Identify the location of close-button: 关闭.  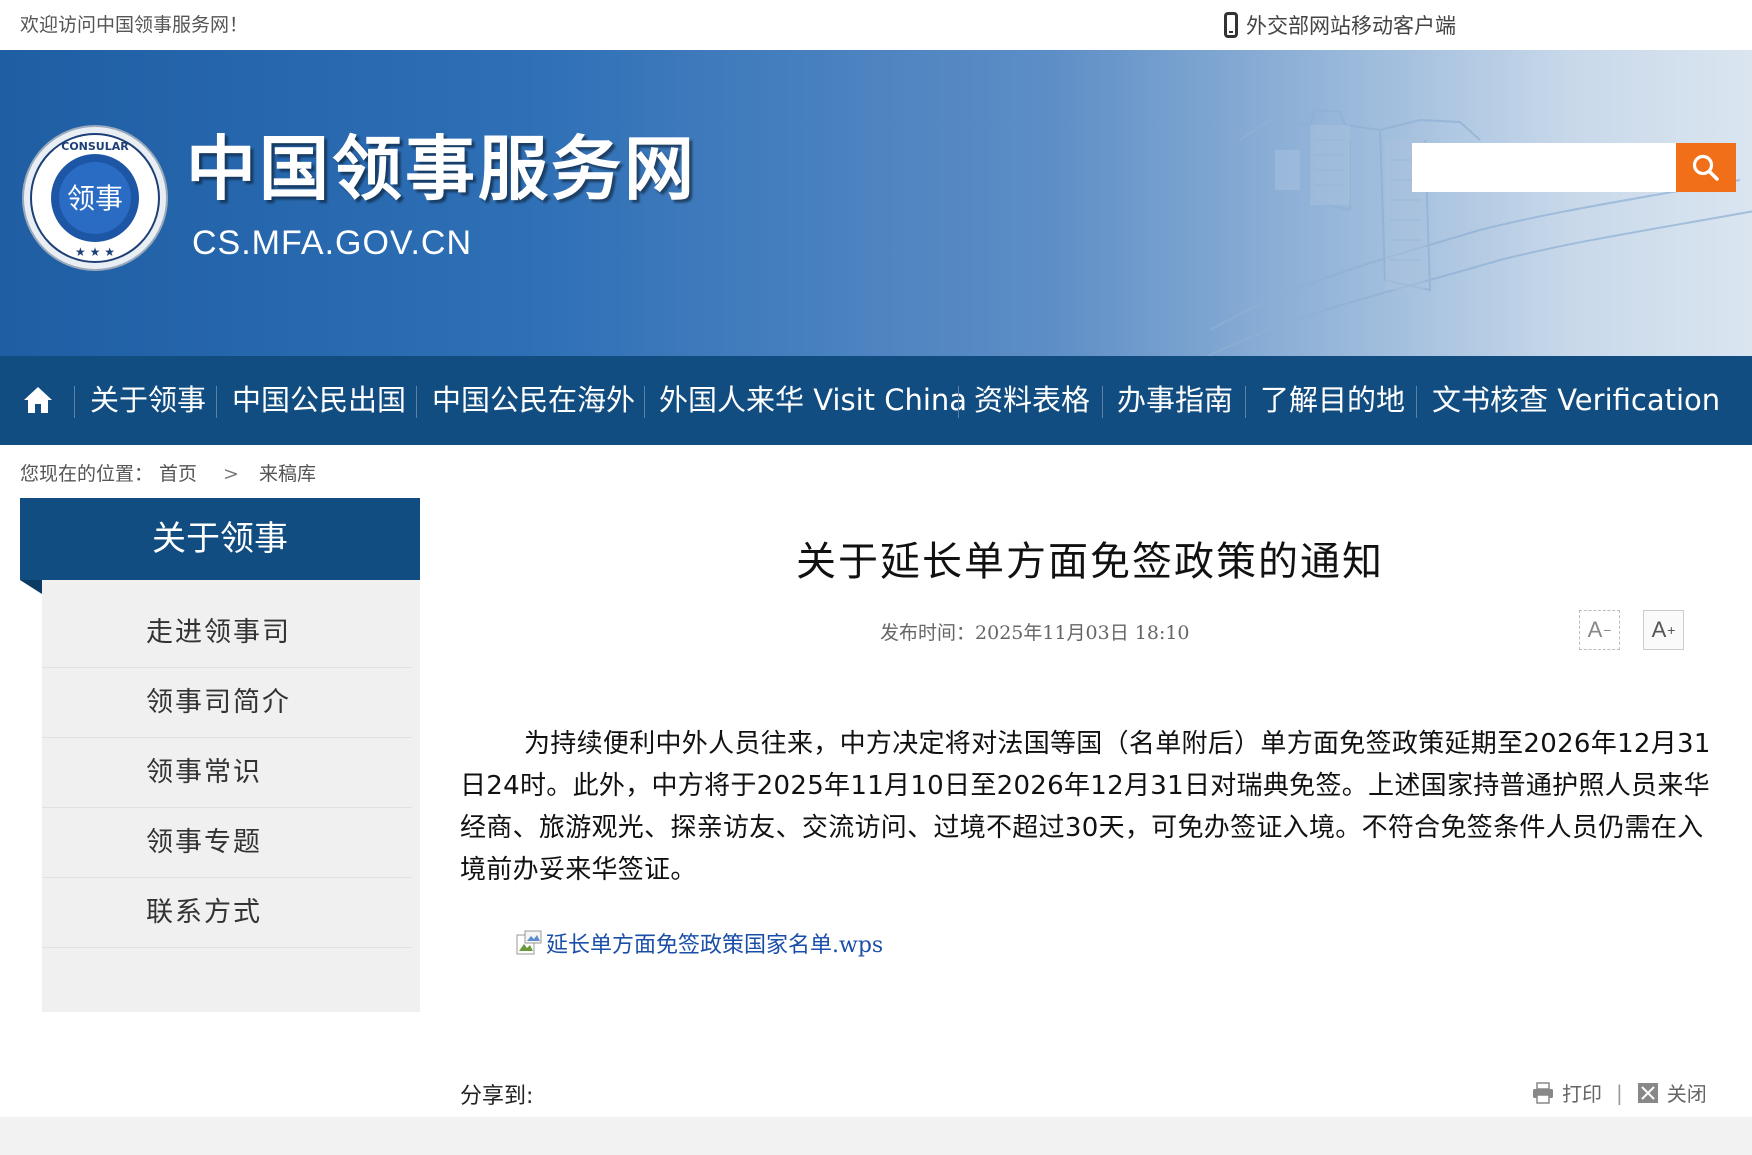
(1672, 1092).